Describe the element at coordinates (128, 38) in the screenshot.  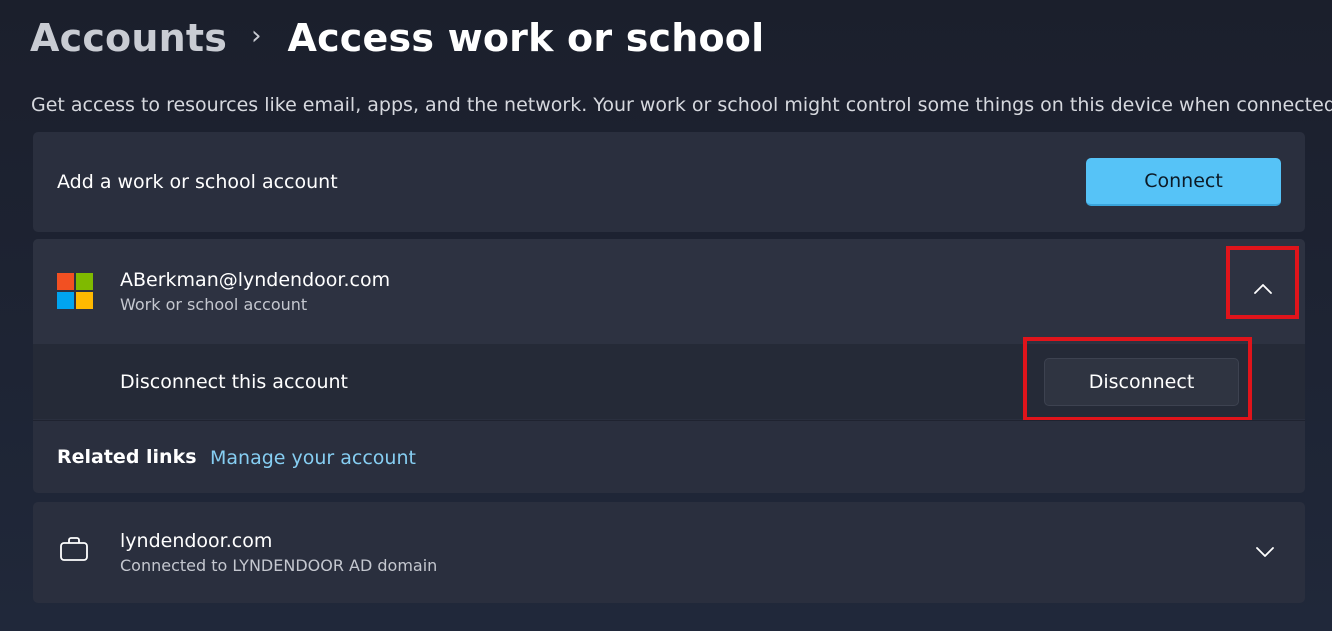
I see `breadcrumb-accounts: Accounts` at that location.